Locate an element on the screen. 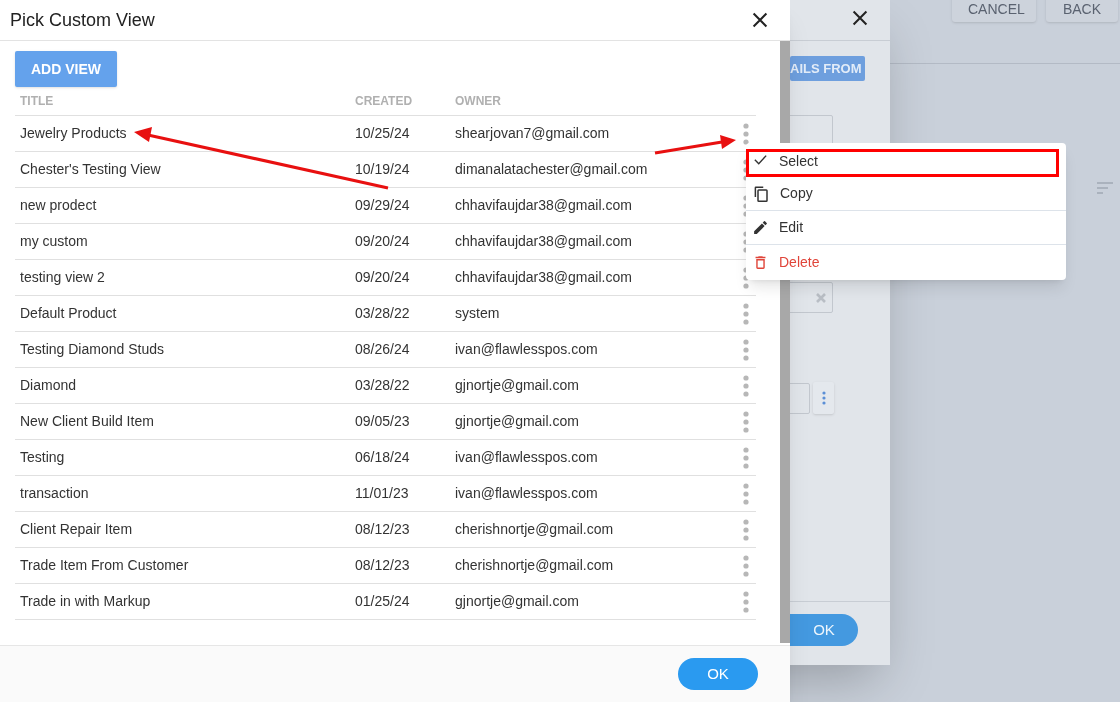 The height and width of the screenshot is (702, 1120). table-cell-text: 11/01/23 is located at coordinates (382, 493).